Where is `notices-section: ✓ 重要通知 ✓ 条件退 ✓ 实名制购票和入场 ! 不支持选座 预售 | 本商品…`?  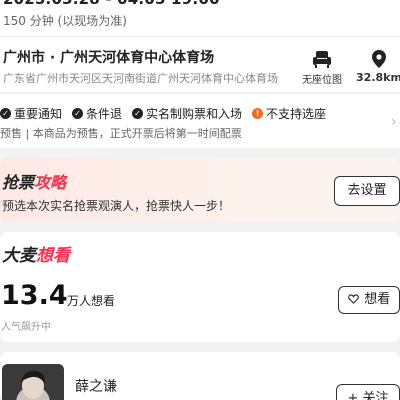
notices-section: ✓ 重要通知 ✓ 条件退 ✓ 实名制购票和入场 ! 不支持选座 预售 | 本商品… is located at coordinates (200, 120).